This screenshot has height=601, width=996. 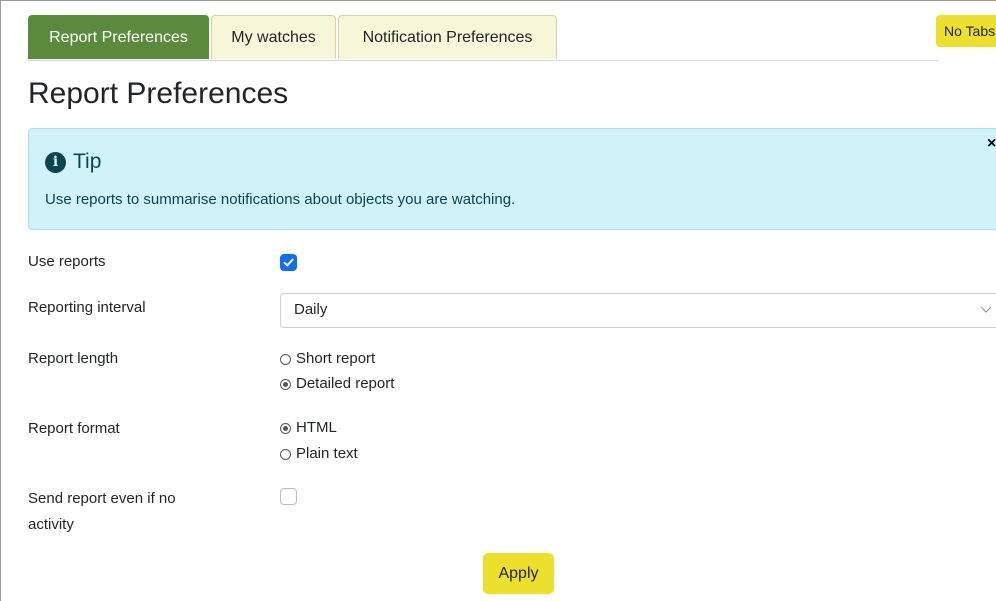 I want to click on info-icon: i, so click(x=55, y=162).